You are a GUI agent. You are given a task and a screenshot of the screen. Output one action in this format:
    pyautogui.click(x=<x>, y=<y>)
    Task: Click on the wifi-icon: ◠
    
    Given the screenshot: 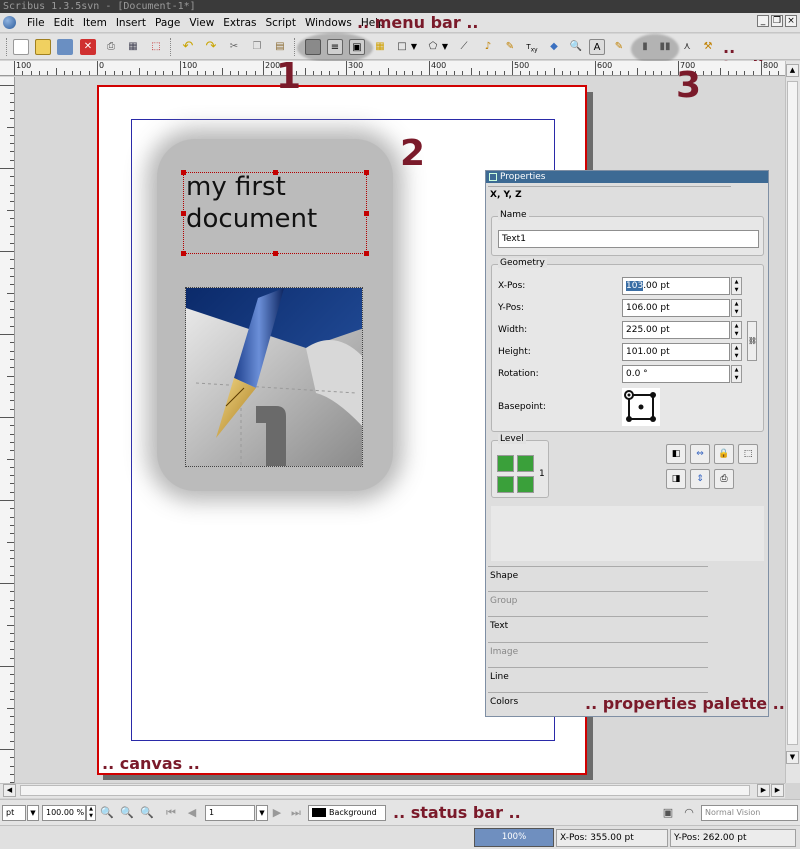 What is the action you would take?
    pyautogui.click(x=689, y=813)
    